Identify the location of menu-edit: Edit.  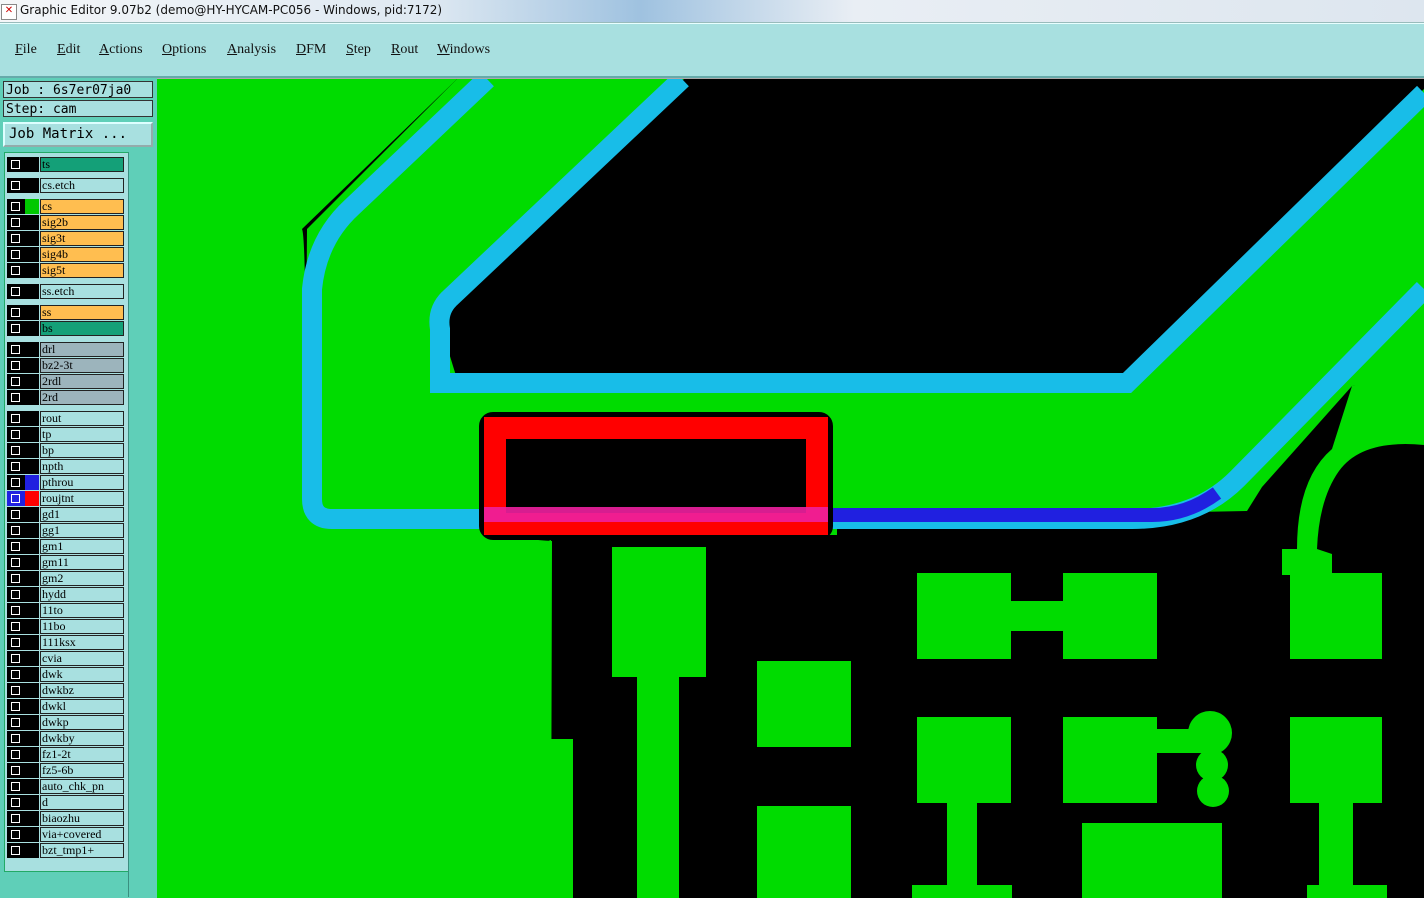
(68, 50).